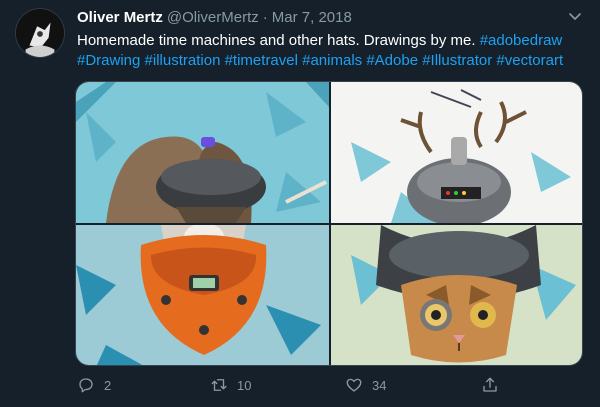  I want to click on share-button, so click(490, 385).